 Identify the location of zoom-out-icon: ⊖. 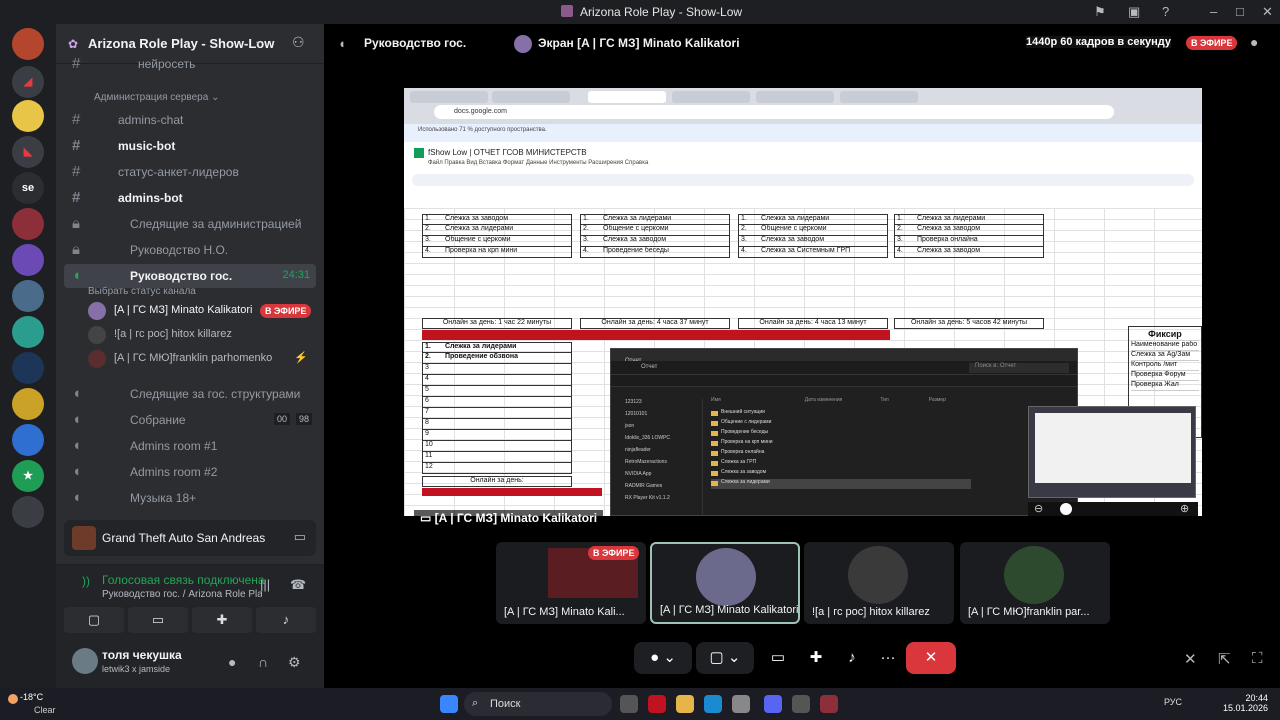
(1038, 508).